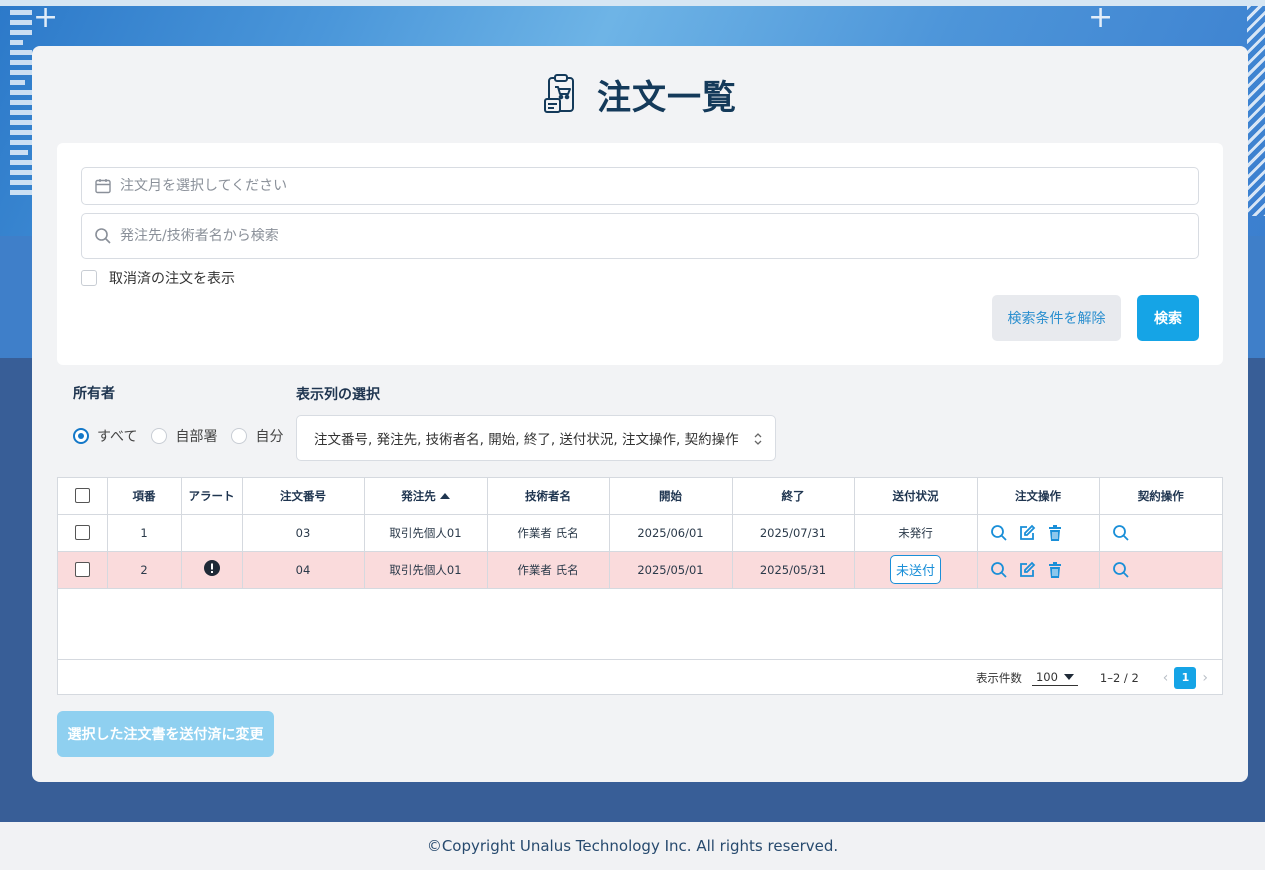  I want to click on column-header: 送付状況, so click(916, 496).